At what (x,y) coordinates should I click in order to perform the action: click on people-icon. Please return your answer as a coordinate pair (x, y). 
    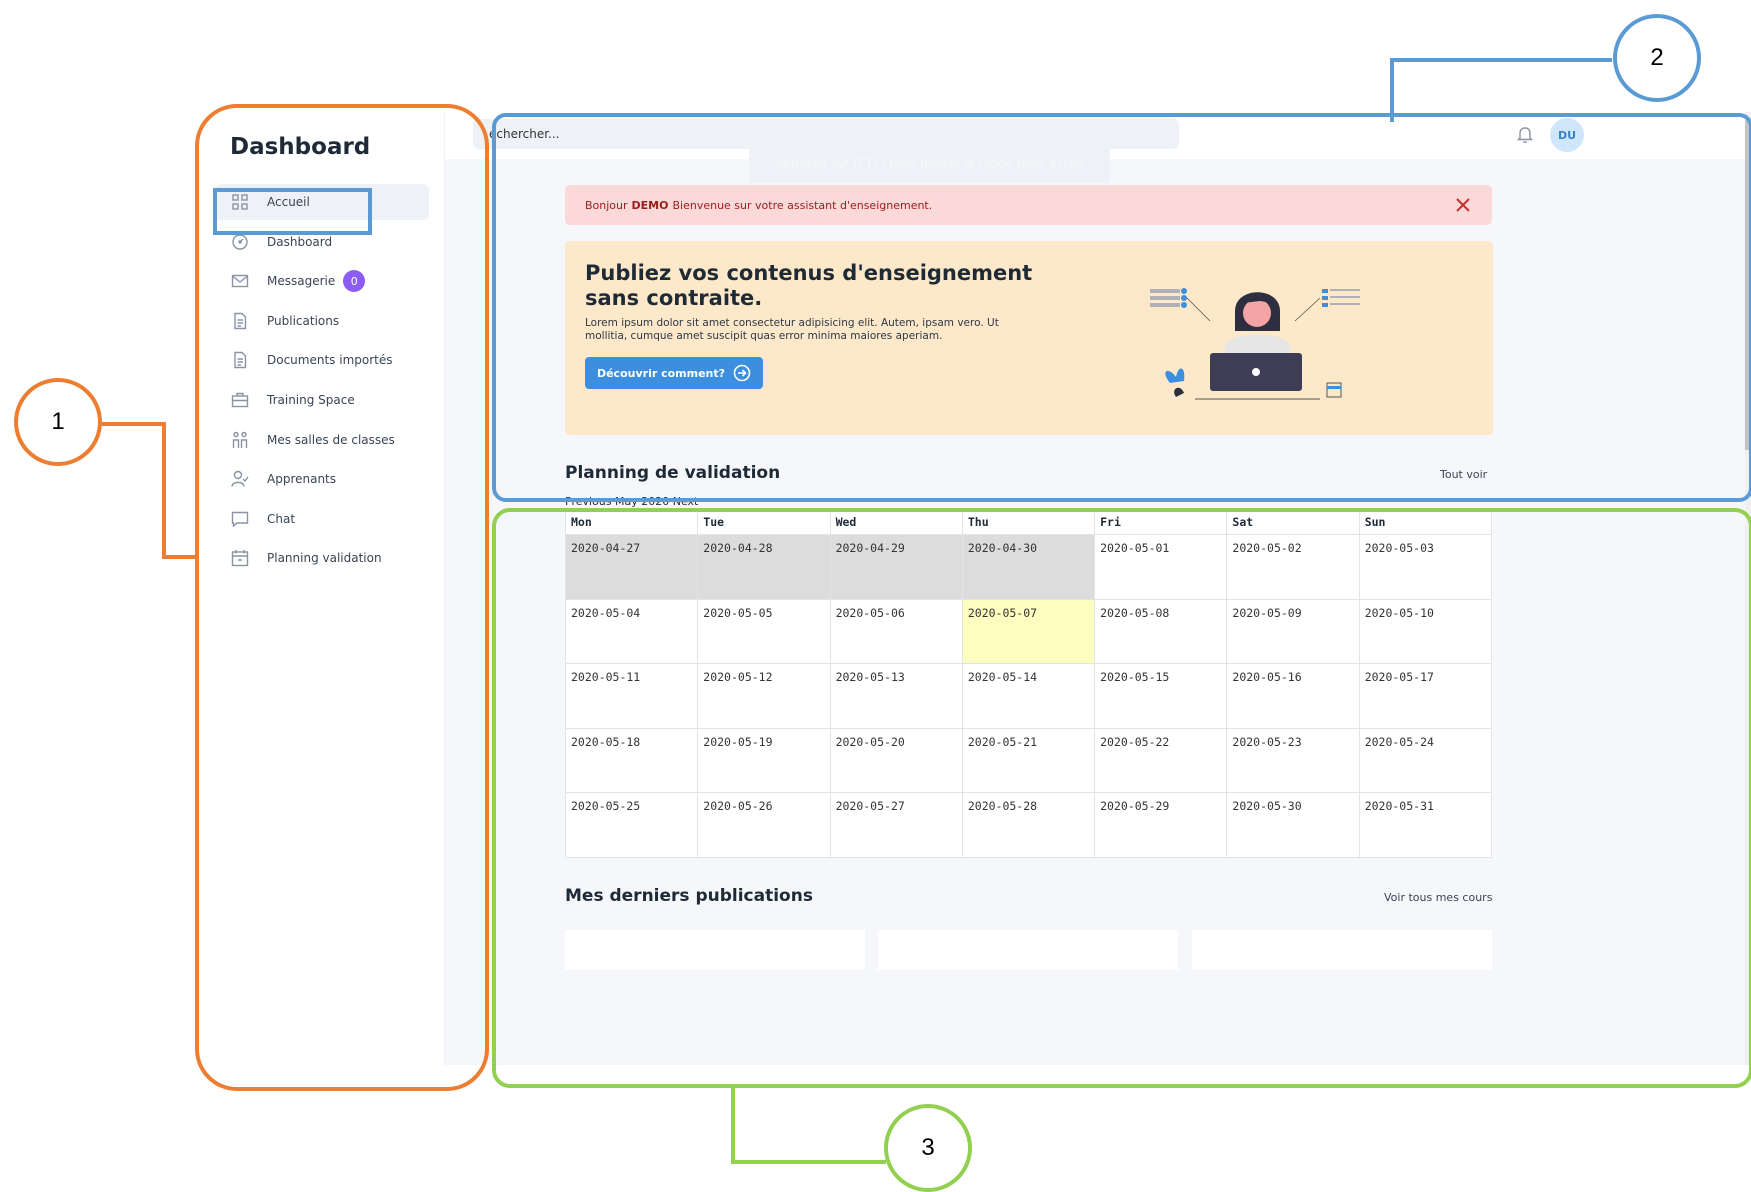
    Looking at the image, I should click on (240, 440).